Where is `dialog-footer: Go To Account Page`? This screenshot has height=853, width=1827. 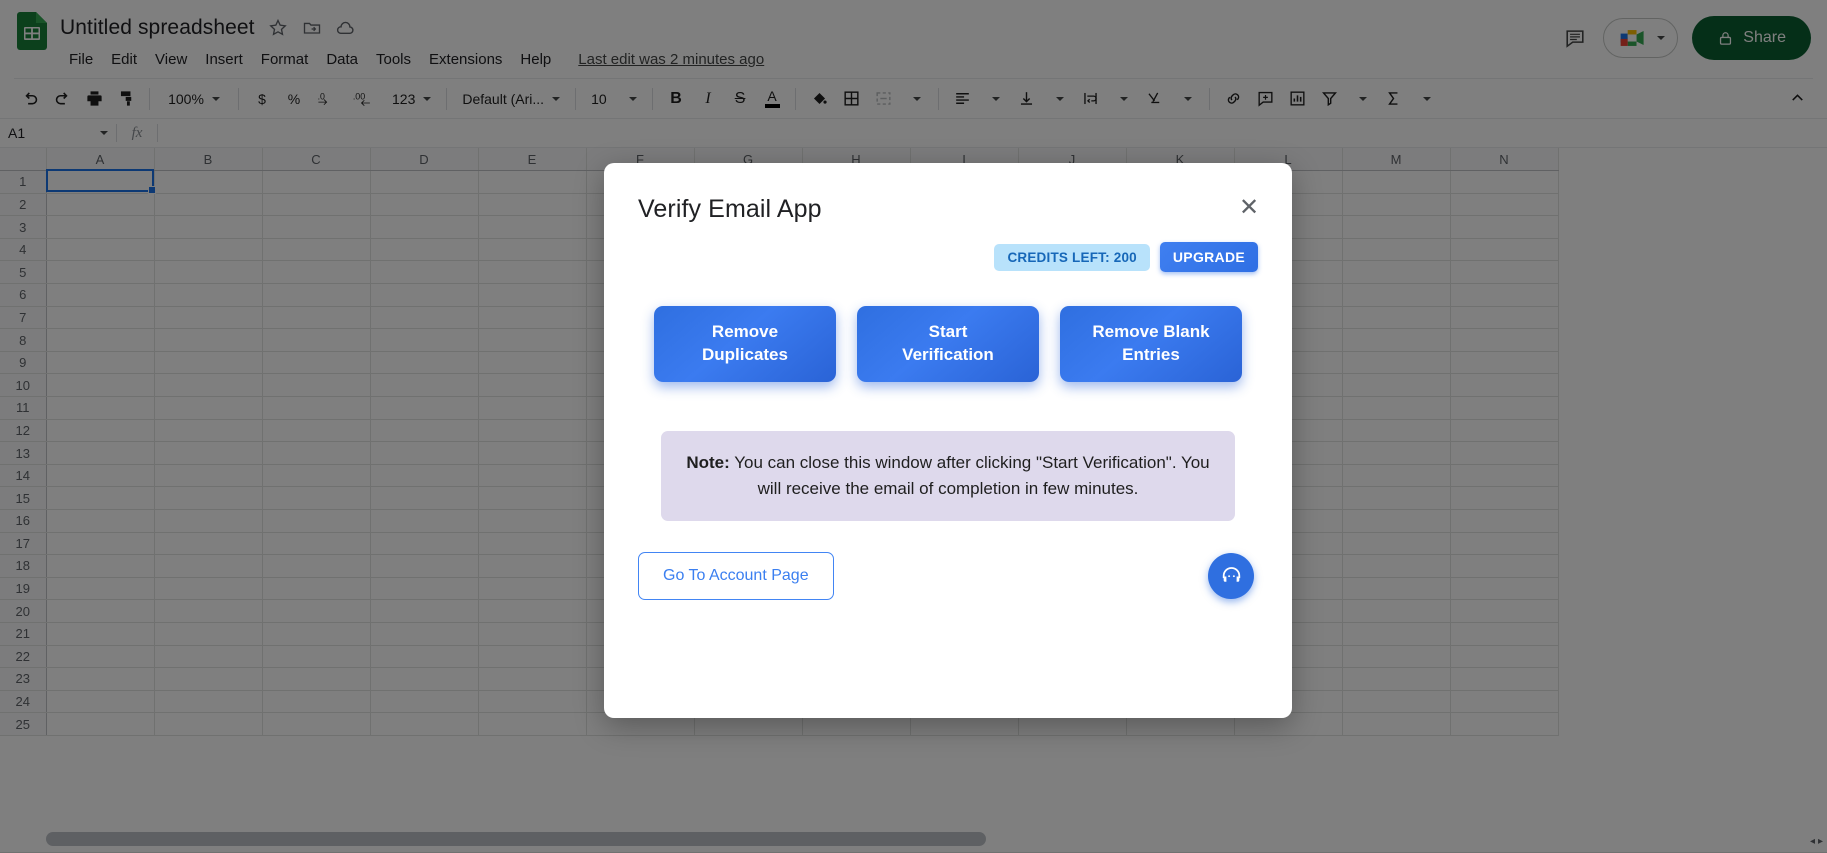
dialog-footer: Go To Account Page is located at coordinates (948, 560).